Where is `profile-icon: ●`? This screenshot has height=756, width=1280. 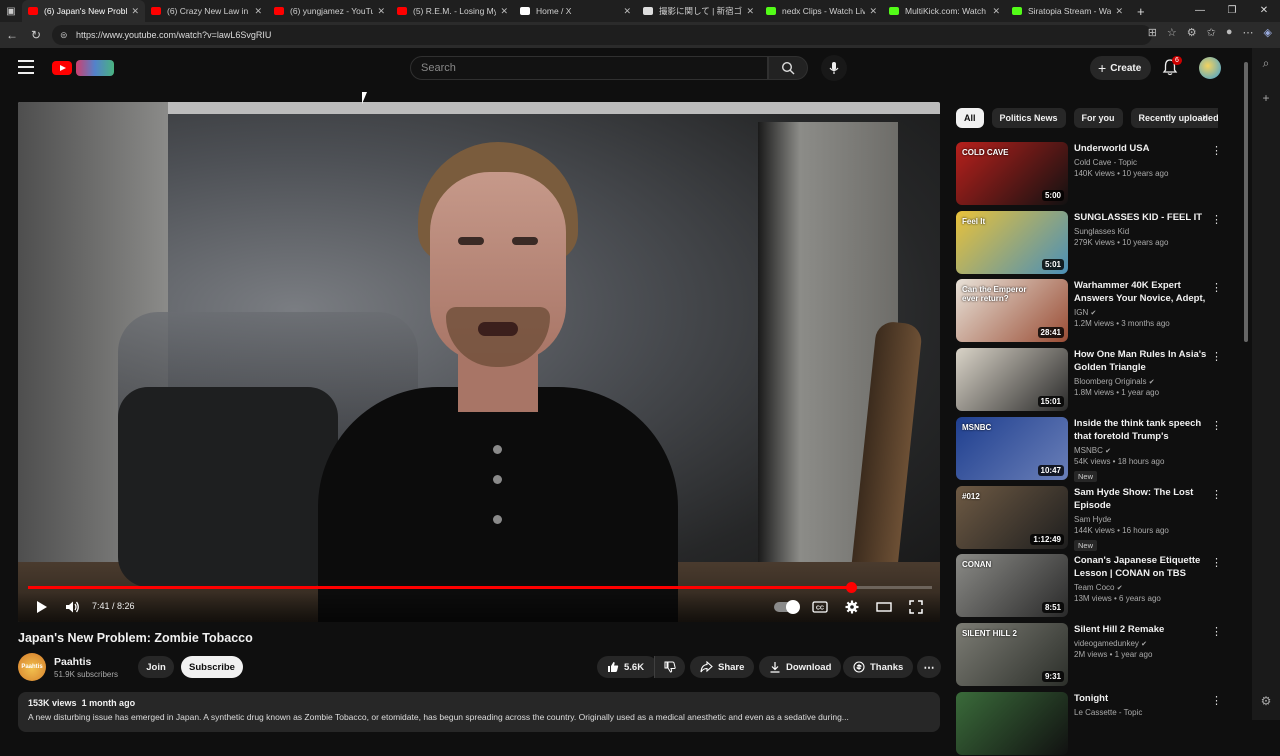 profile-icon: ● is located at coordinates (1229, 32).